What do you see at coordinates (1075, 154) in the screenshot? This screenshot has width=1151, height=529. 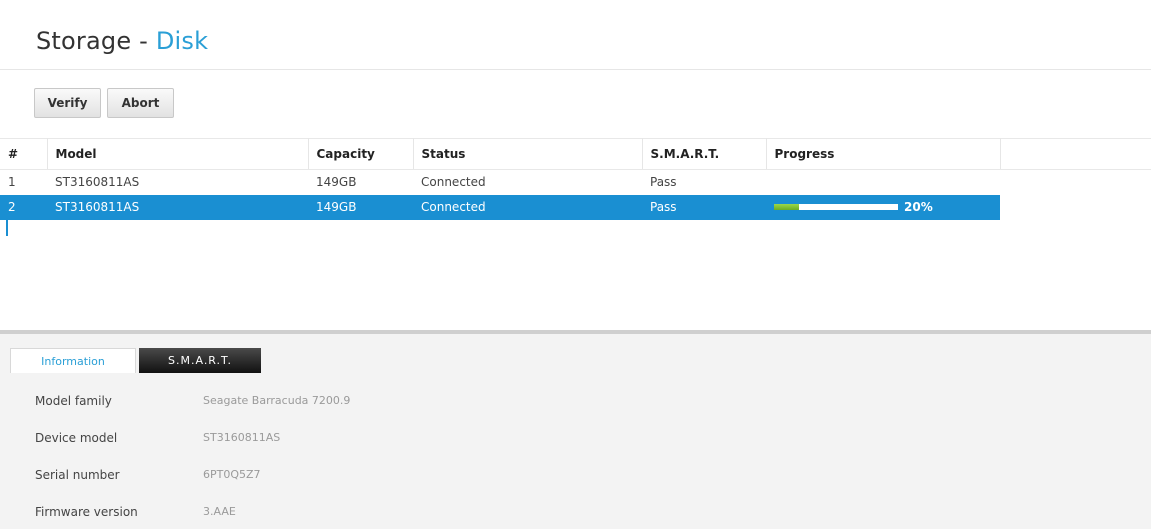 I see `column-header-filler` at bounding box center [1075, 154].